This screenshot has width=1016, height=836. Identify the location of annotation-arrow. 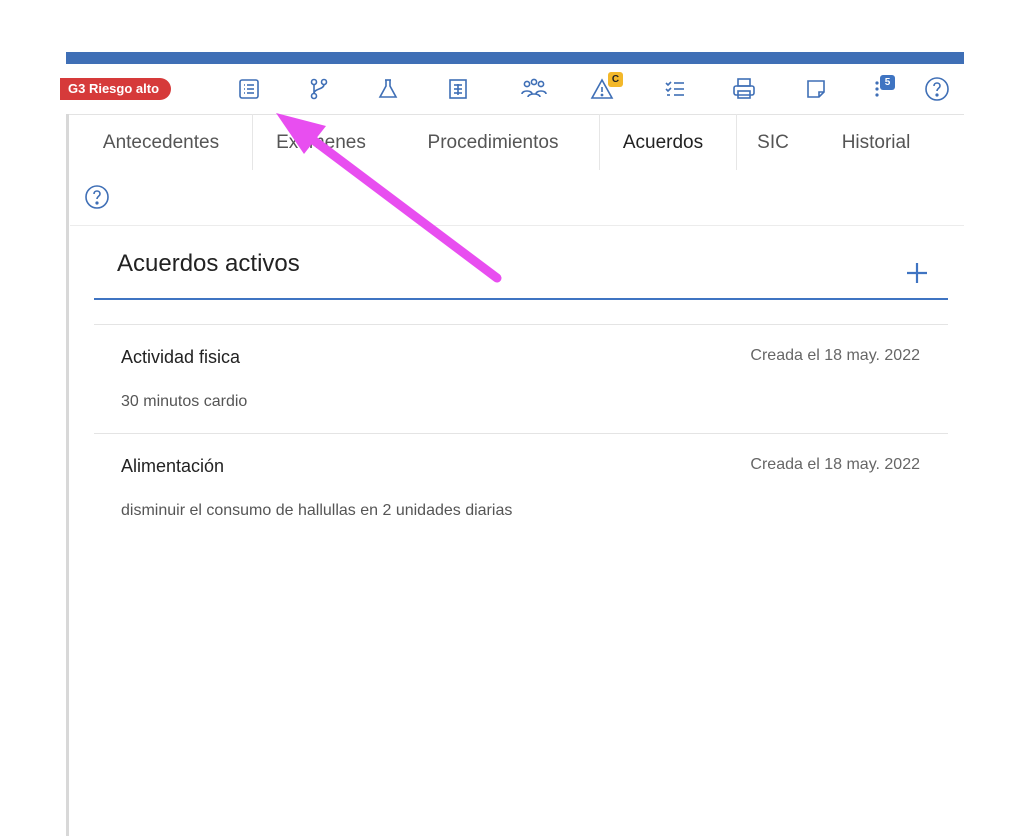
(389, 198).